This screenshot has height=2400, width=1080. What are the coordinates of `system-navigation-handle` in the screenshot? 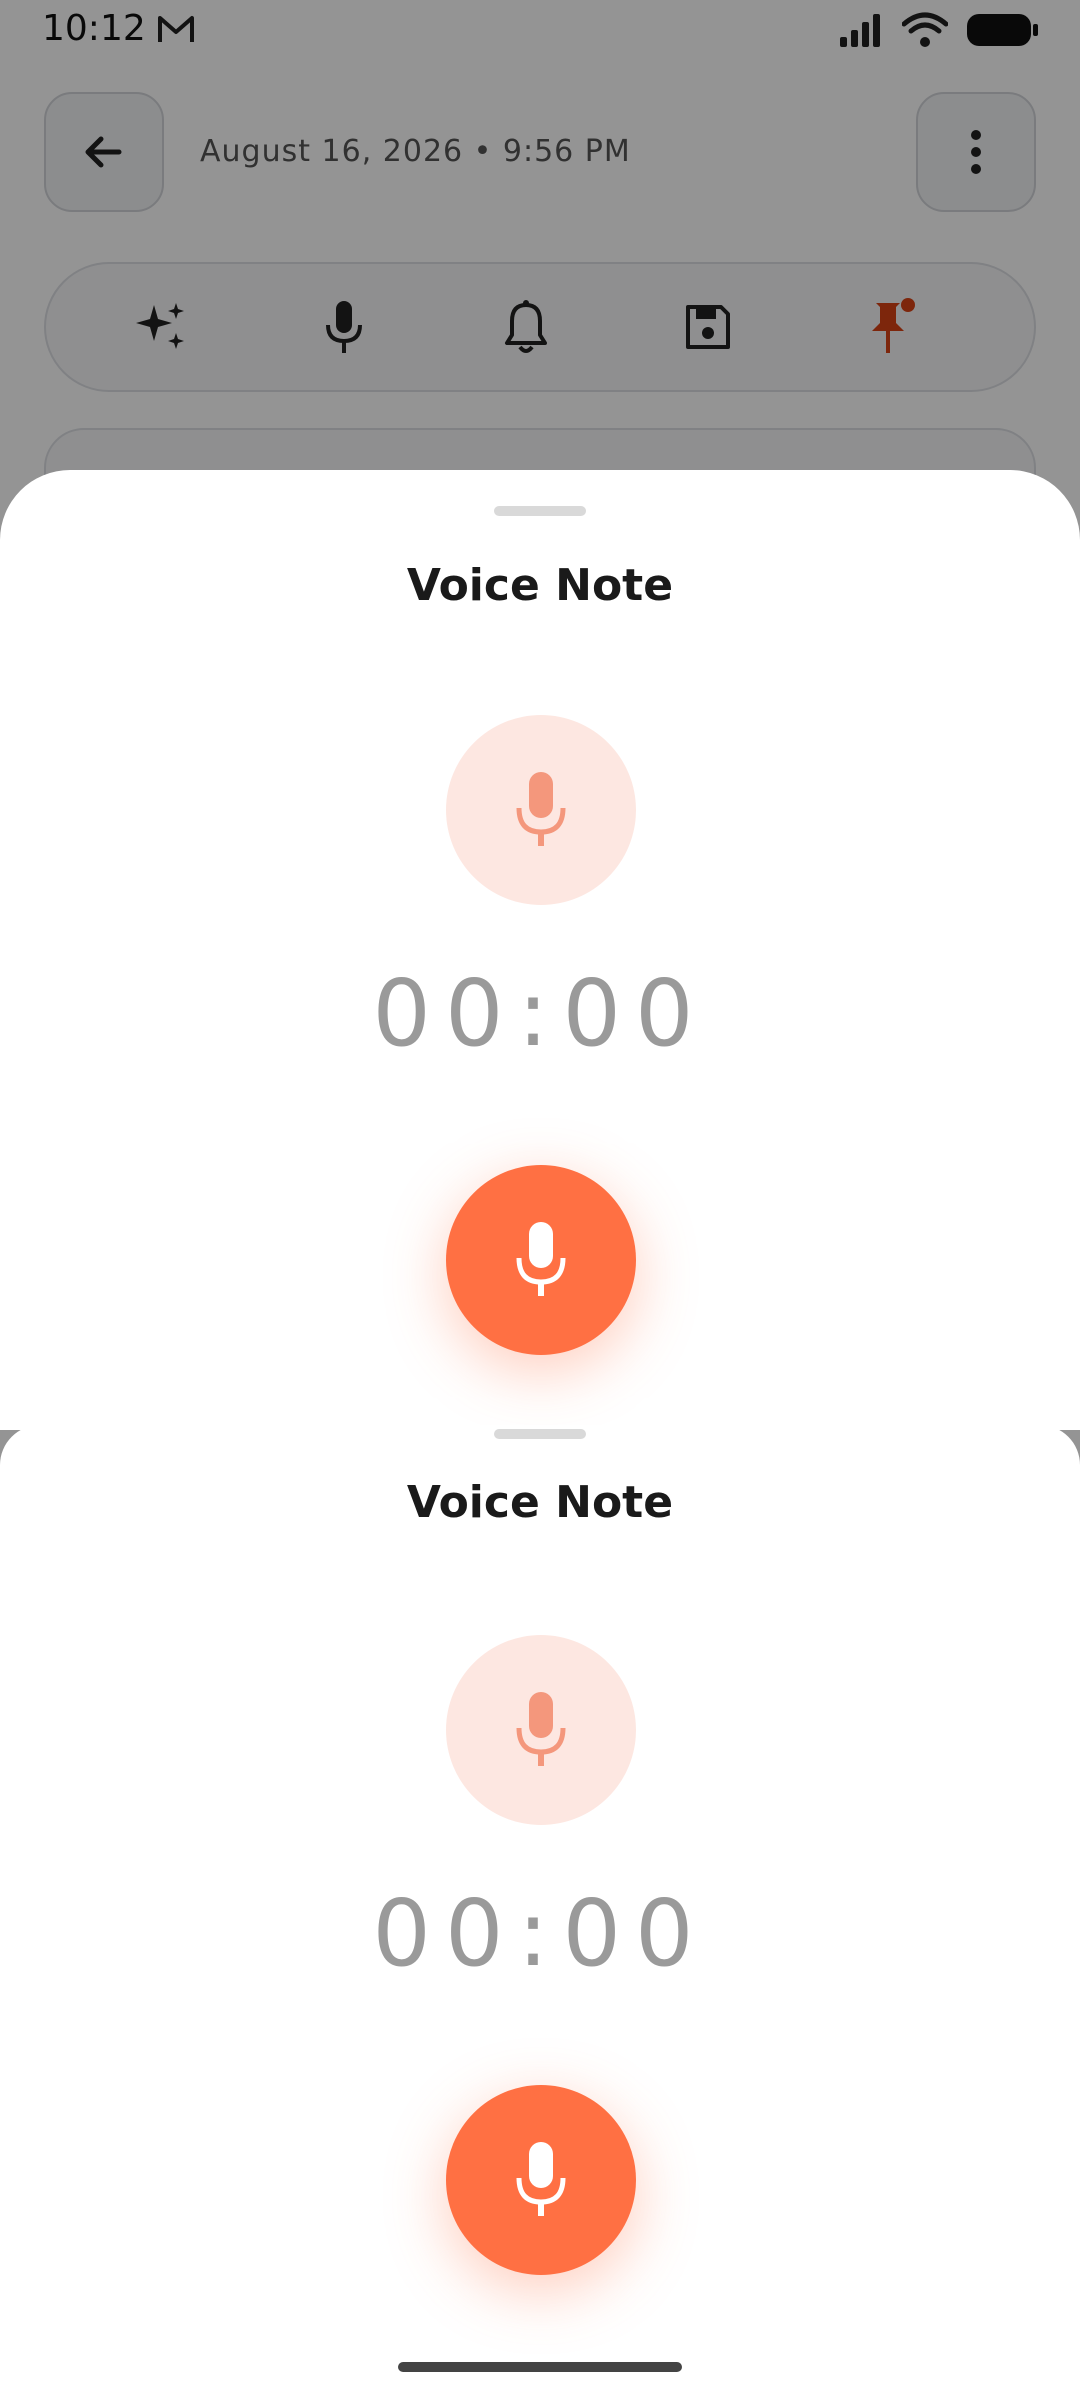 It's located at (540, 2367).